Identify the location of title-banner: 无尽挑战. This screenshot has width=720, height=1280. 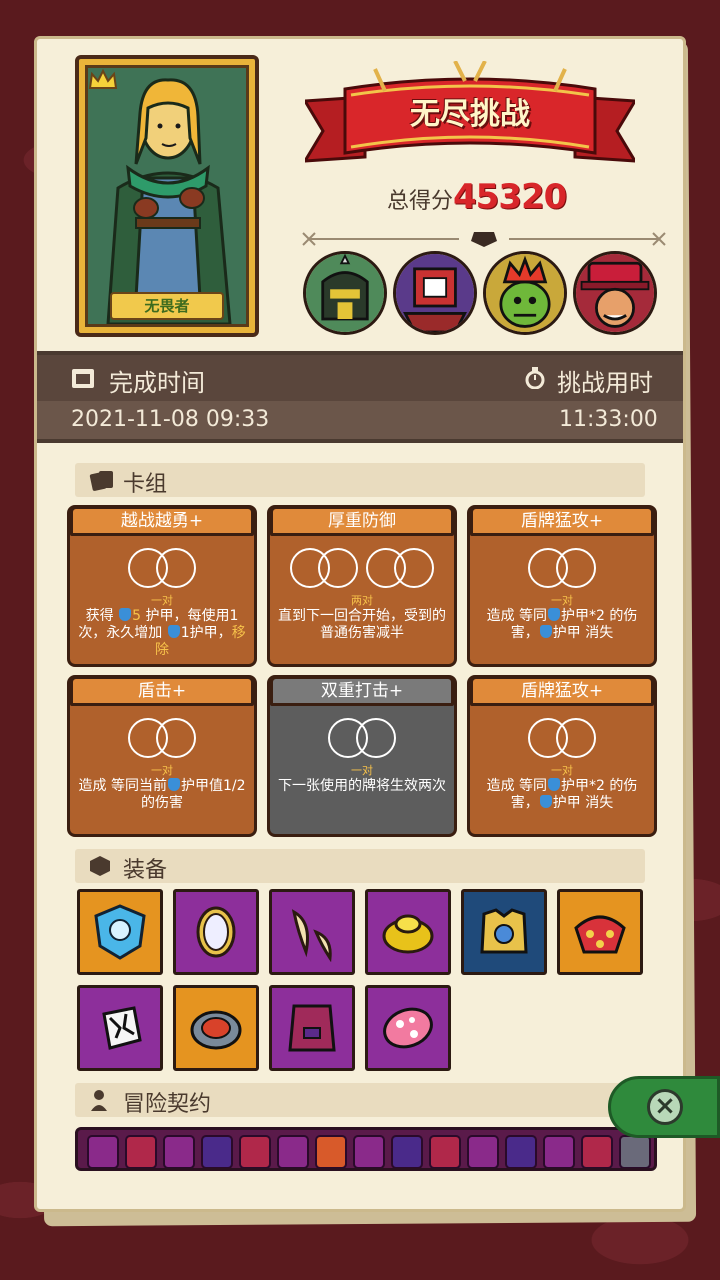
(470, 115).